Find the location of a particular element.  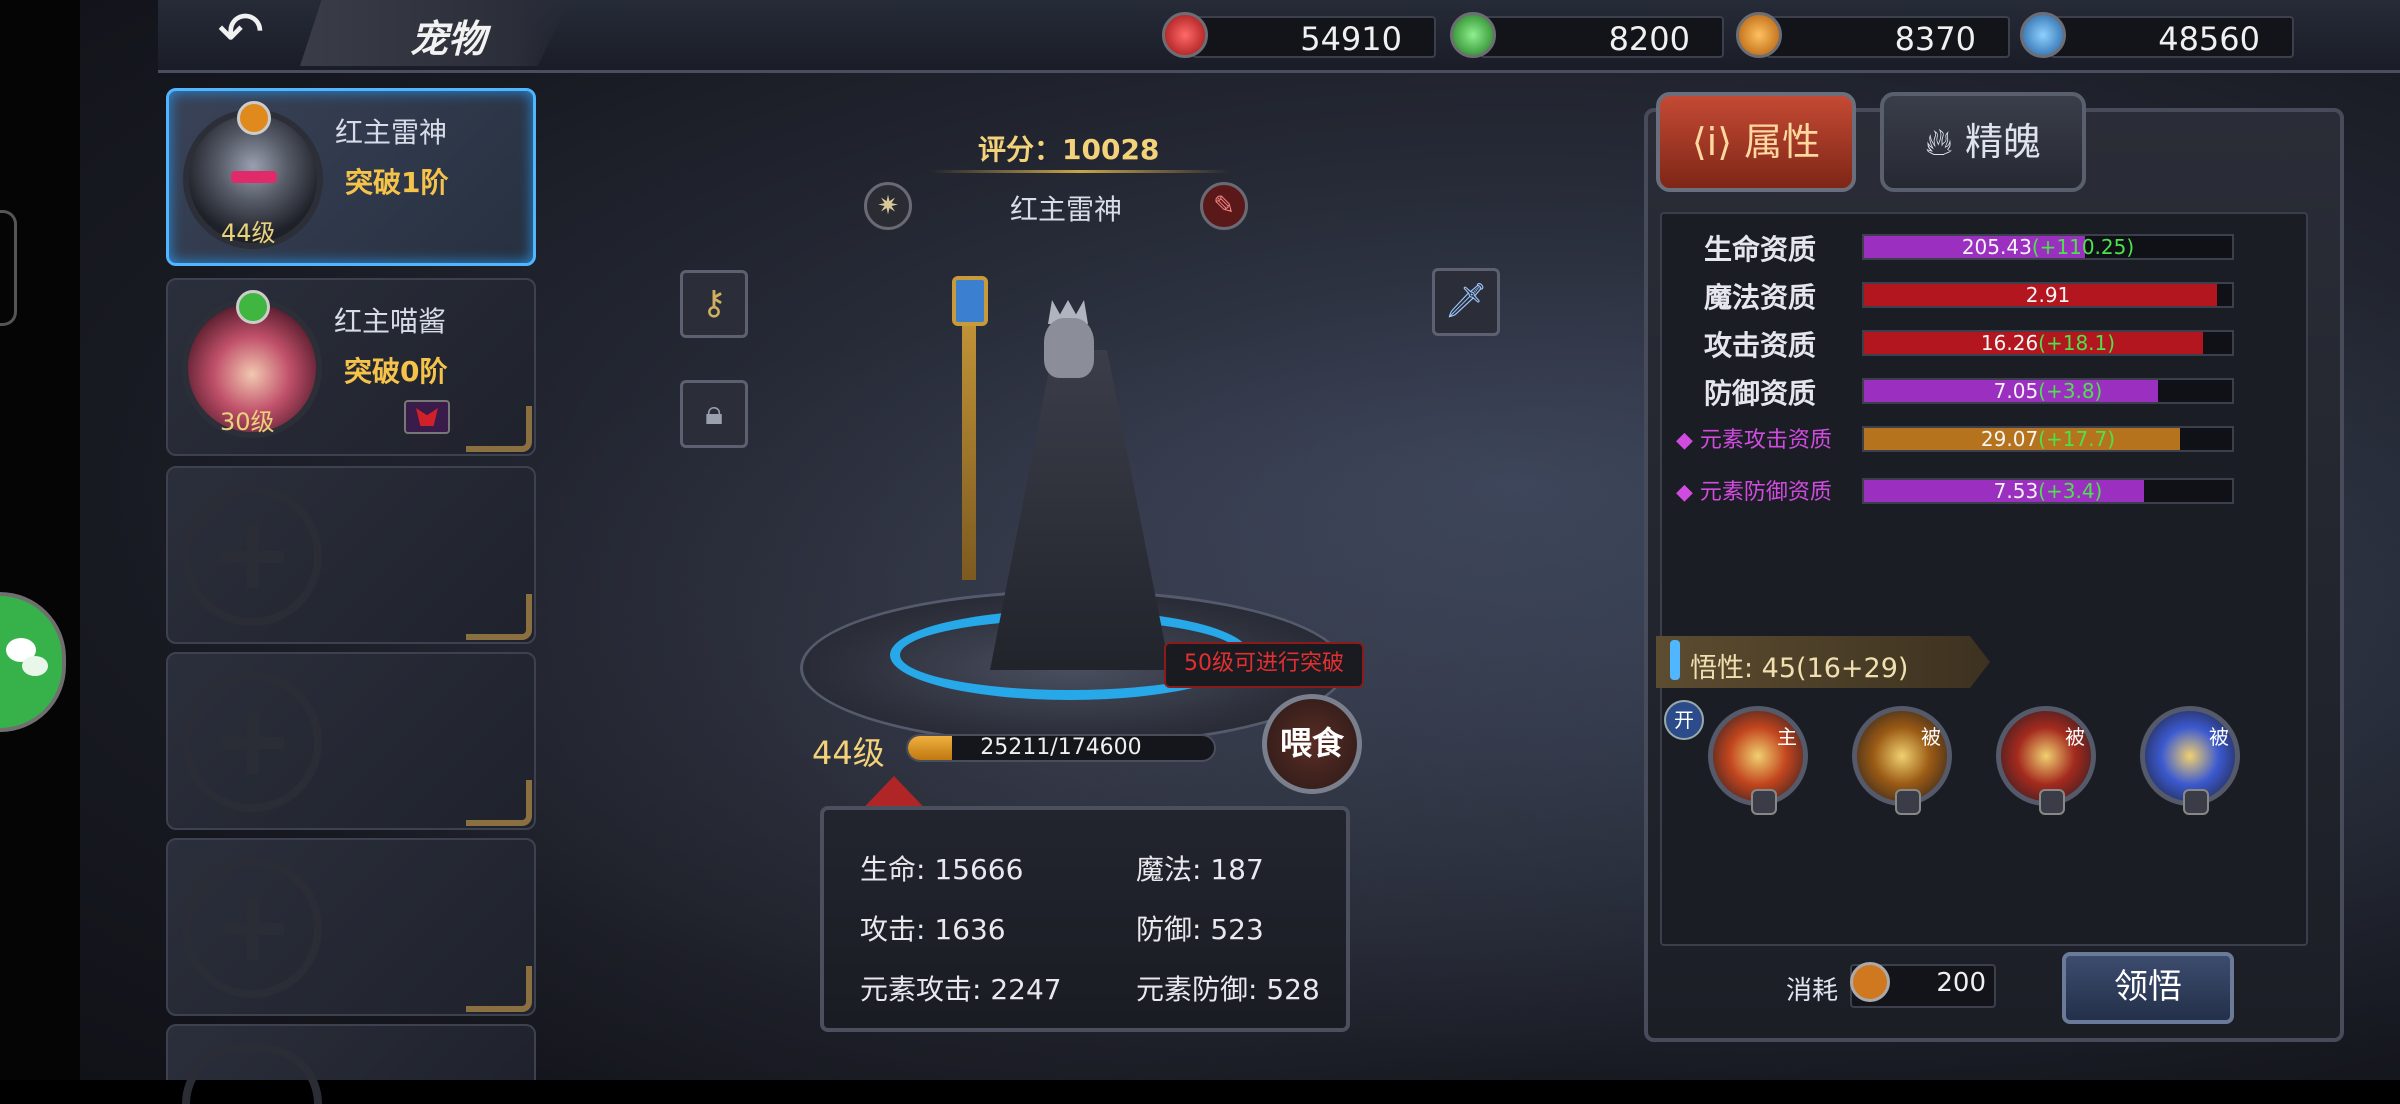

stat-mp: 魔法: 187 is located at coordinates (1200, 869).